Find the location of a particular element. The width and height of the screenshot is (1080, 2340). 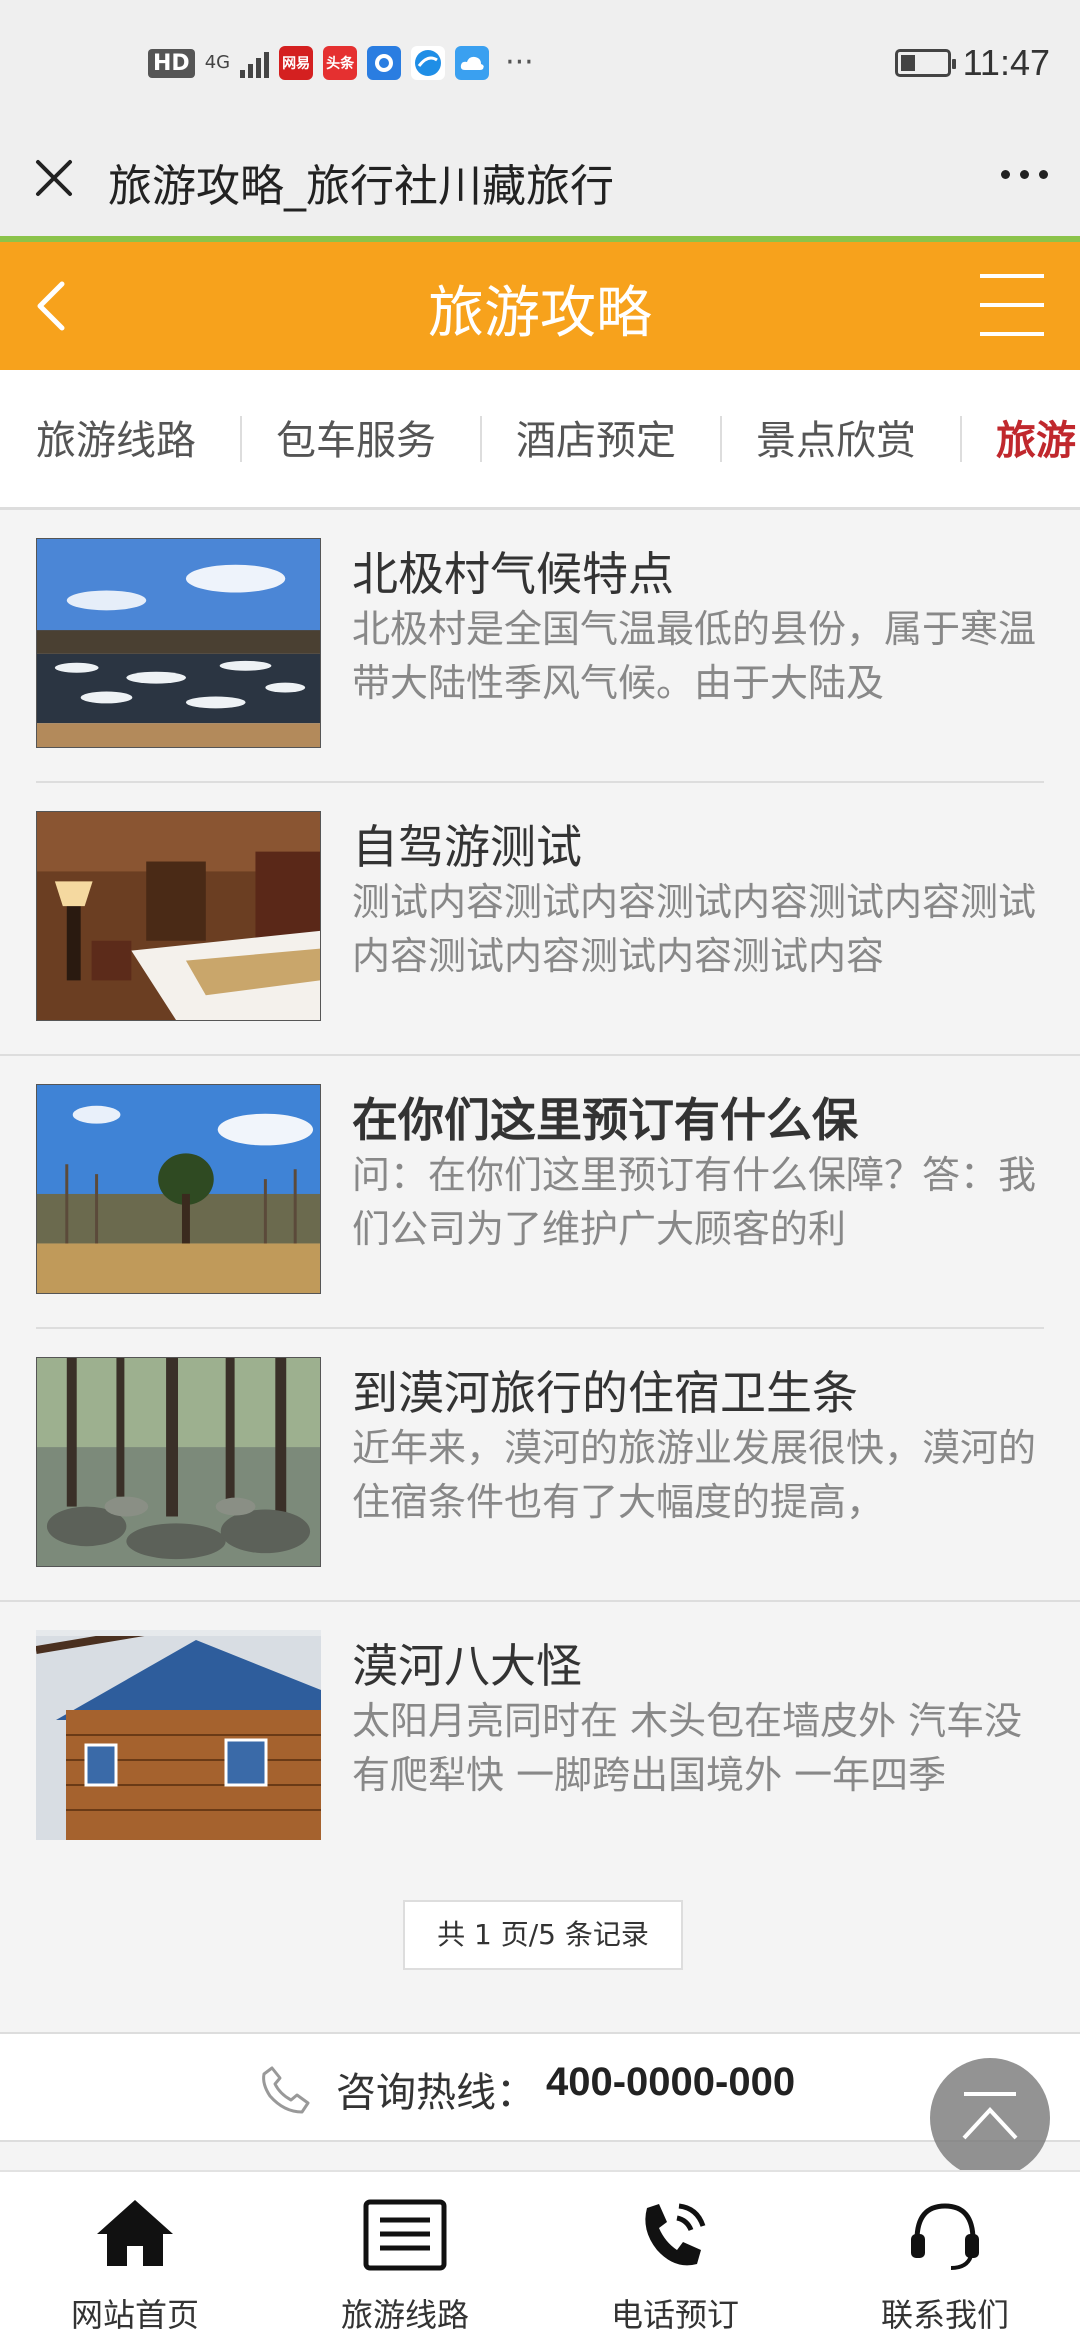

qq-app-icon is located at coordinates (384, 63).